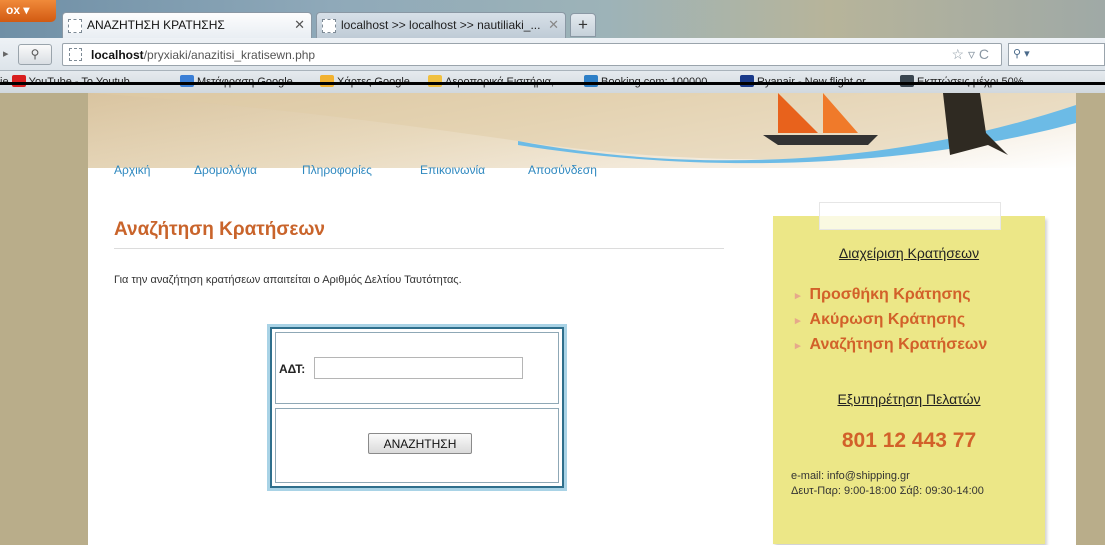 This screenshot has width=1105, height=545. Describe the element at coordinates (907, 81) in the screenshot. I see `deals-icon` at that location.